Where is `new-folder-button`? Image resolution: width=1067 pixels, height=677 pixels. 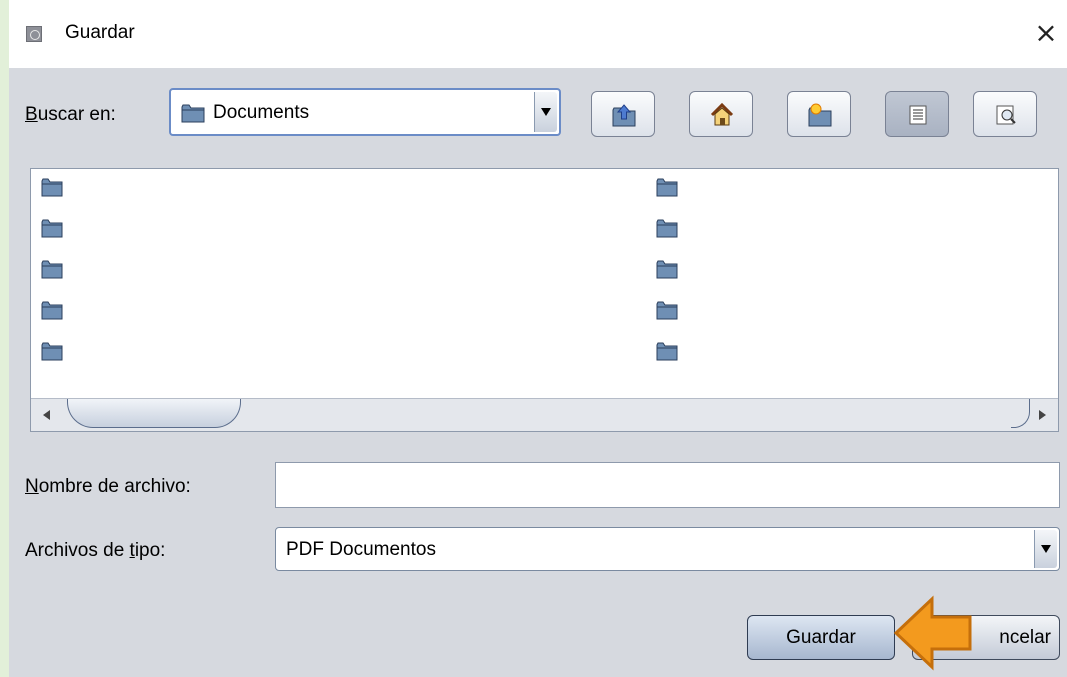
new-folder-button is located at coordinates (819, 114).